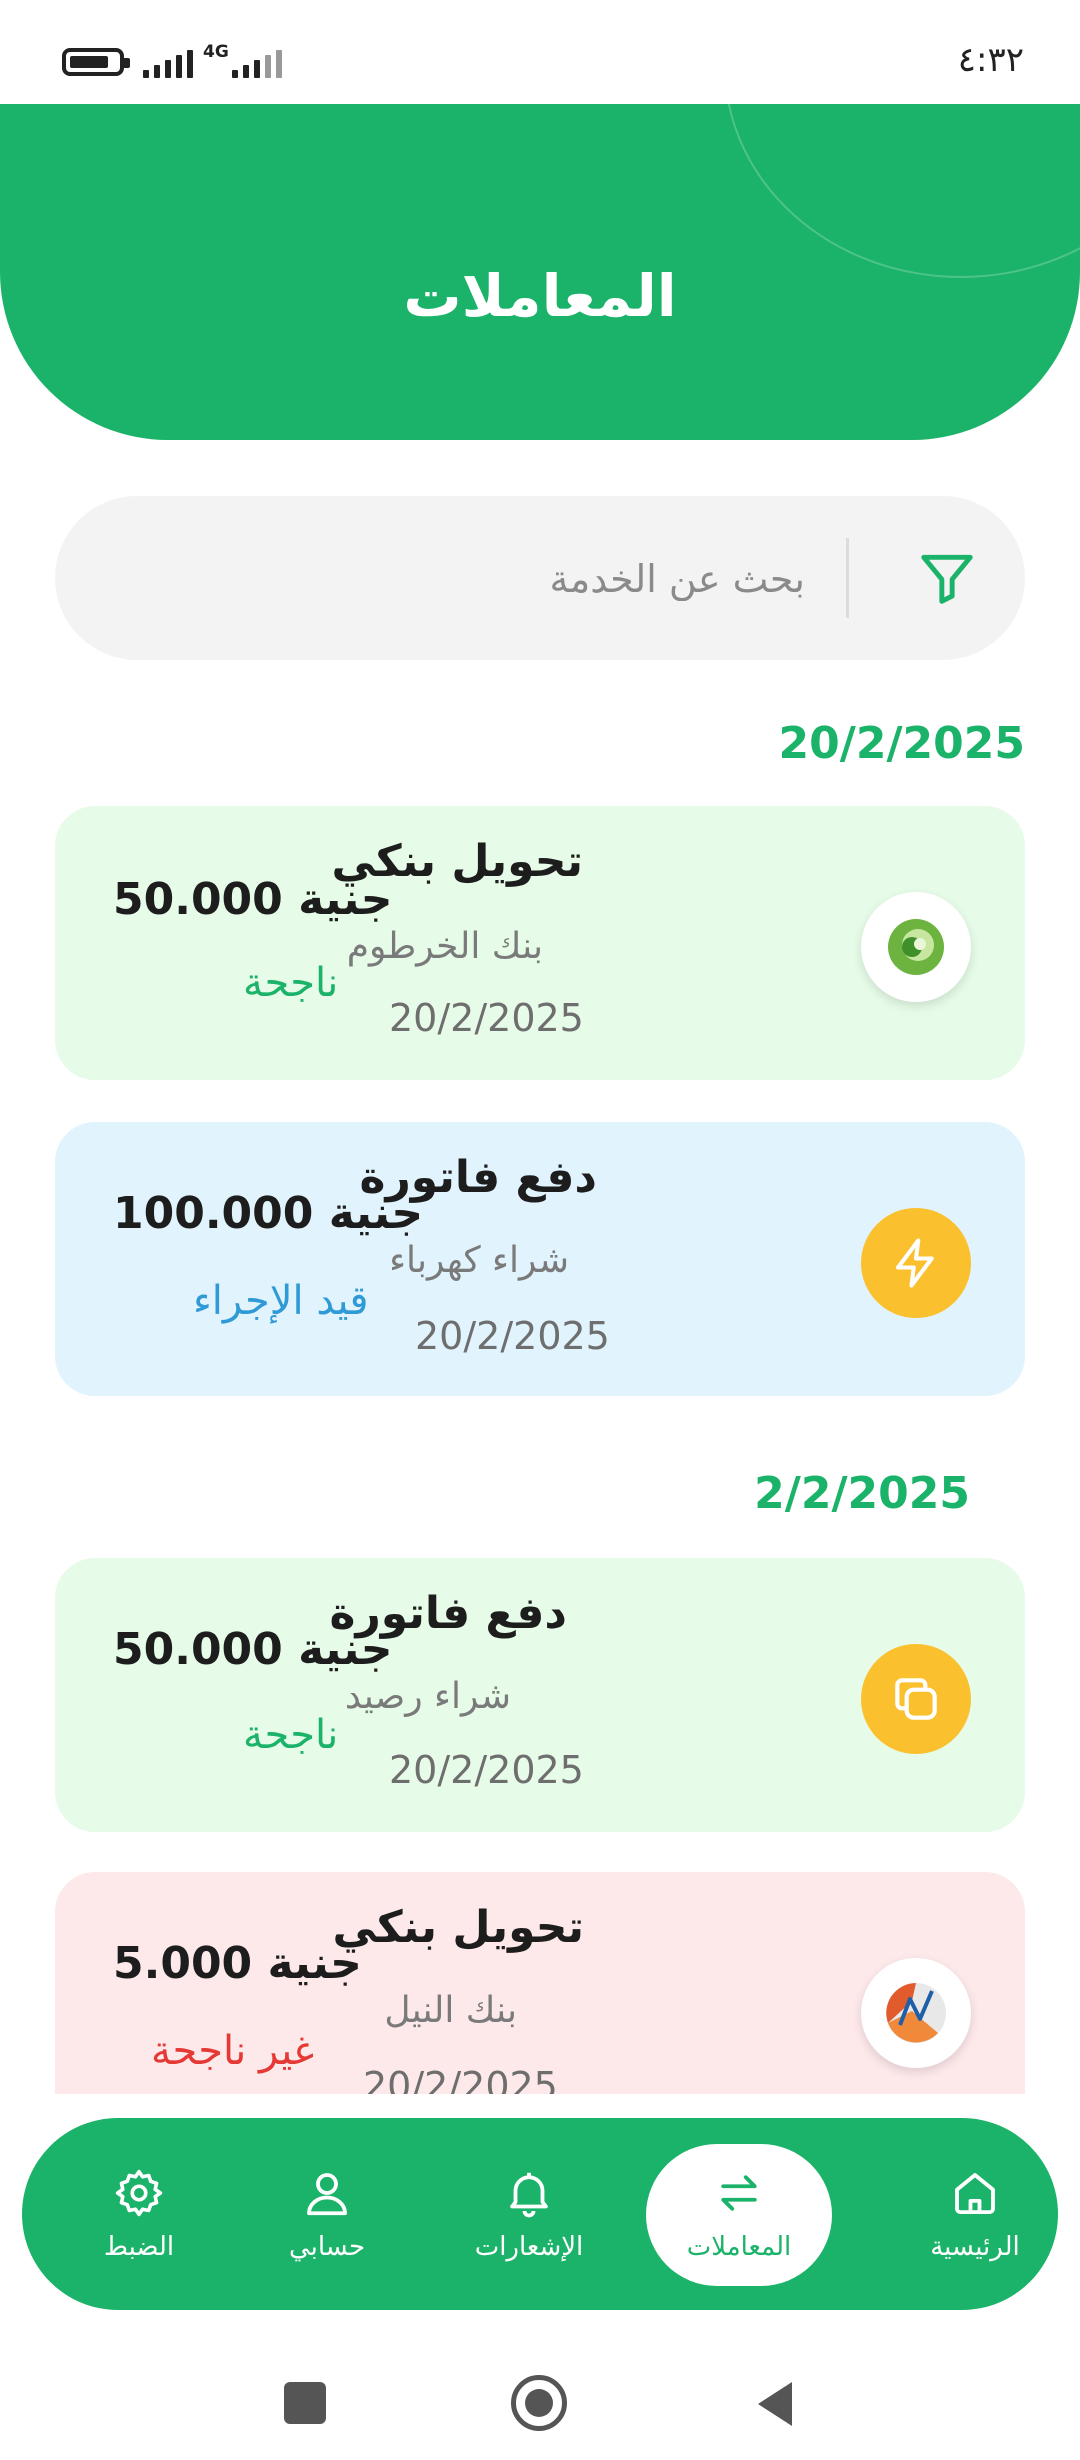 The width and height of the screenshot is (1080, 2460). I want to click on transaction-title: تحويل بنكي, so click(458, 1927).